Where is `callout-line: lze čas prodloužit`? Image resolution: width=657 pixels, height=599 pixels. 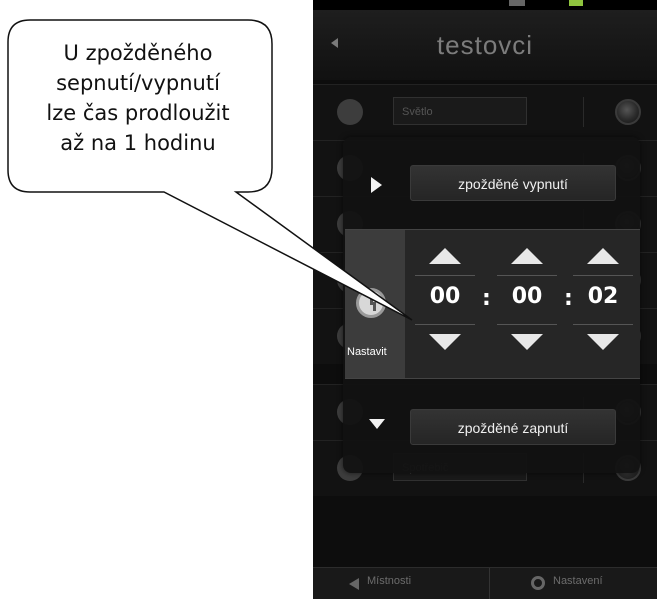
callout-line: lze čas prodloužit is located at coordinates (138, 113).